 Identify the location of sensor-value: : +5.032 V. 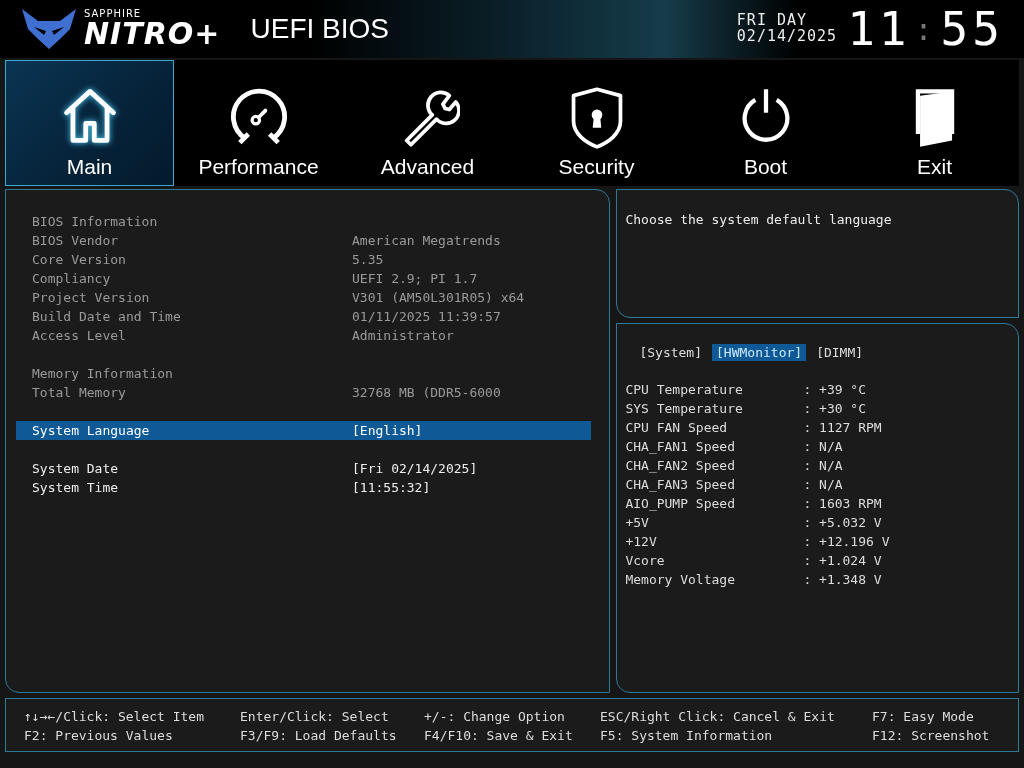
(842, 522).